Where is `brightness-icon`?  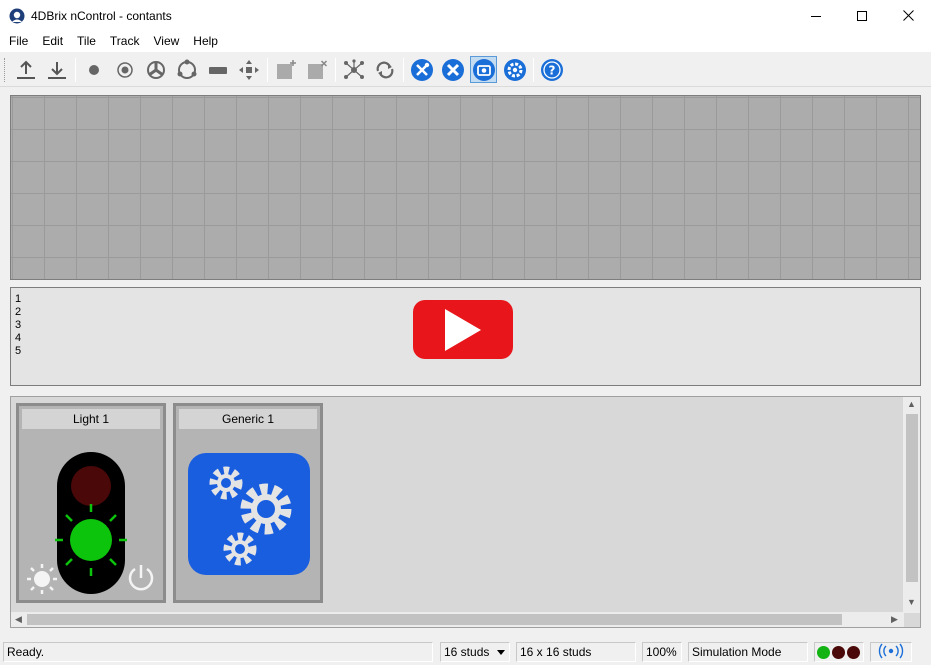 brightness-icon is located at coordinates (42, 579).